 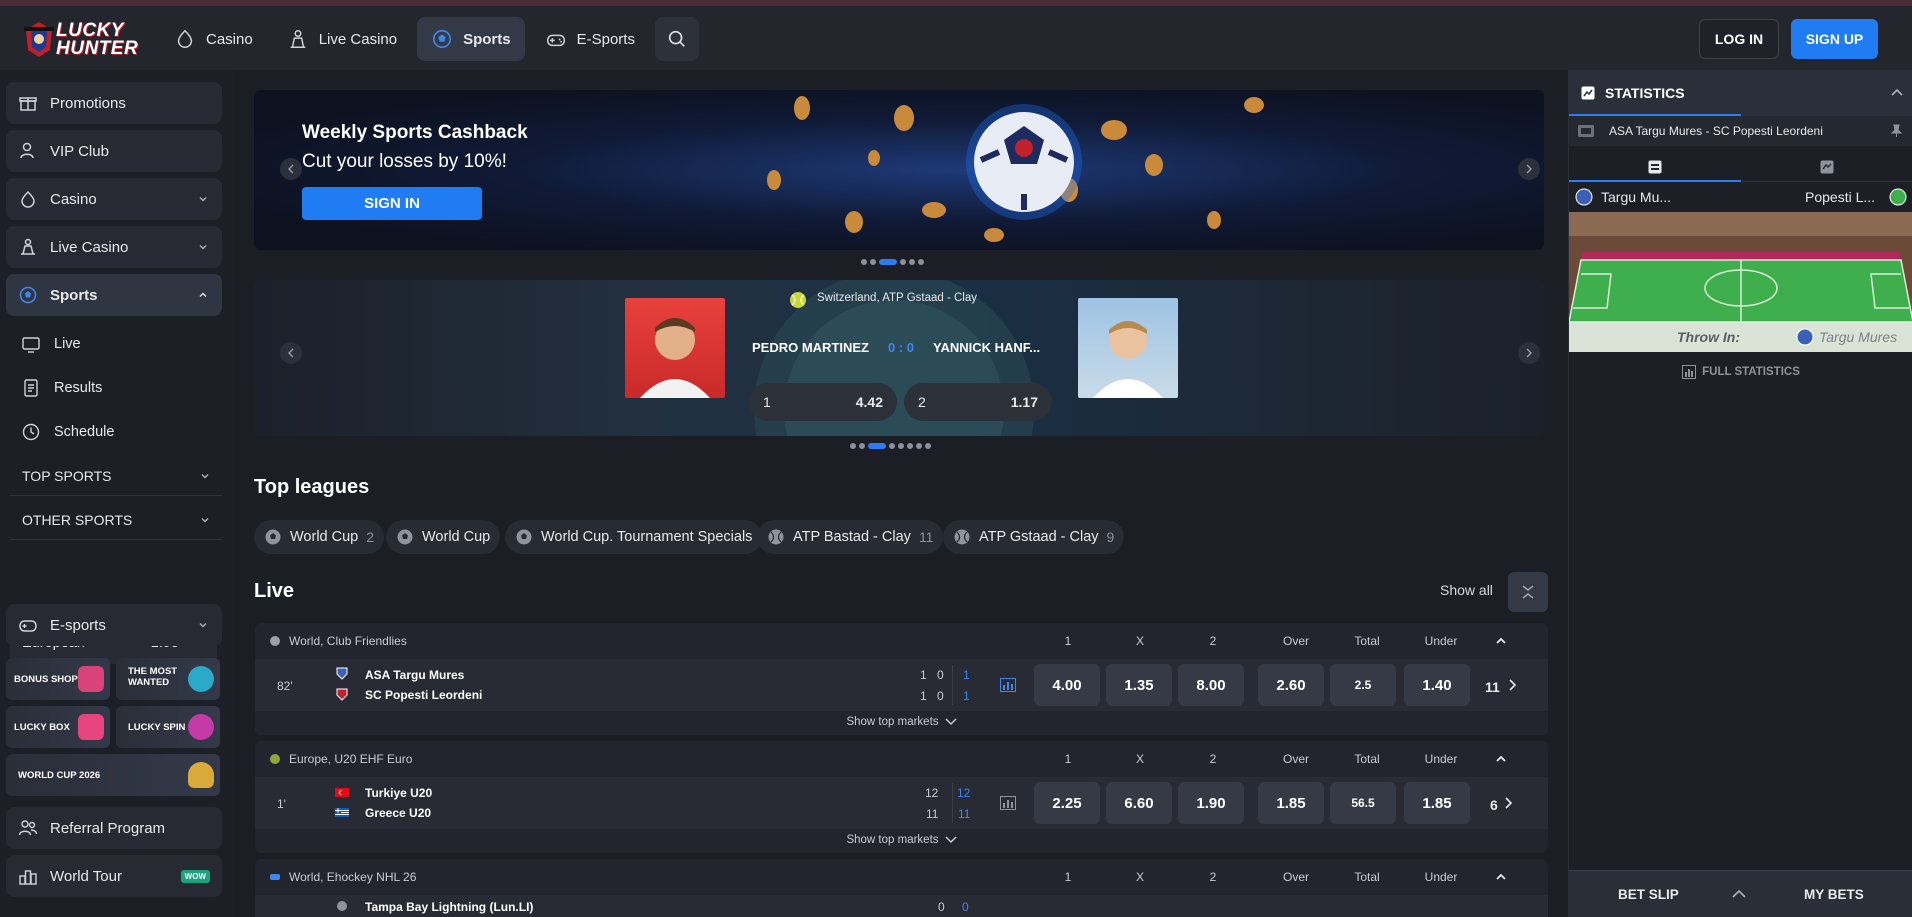 What do you see at coordinates (1211, 685) in the screenshot?
I see `odd-2-button: 8.00` at bounding box center [1211, 685].